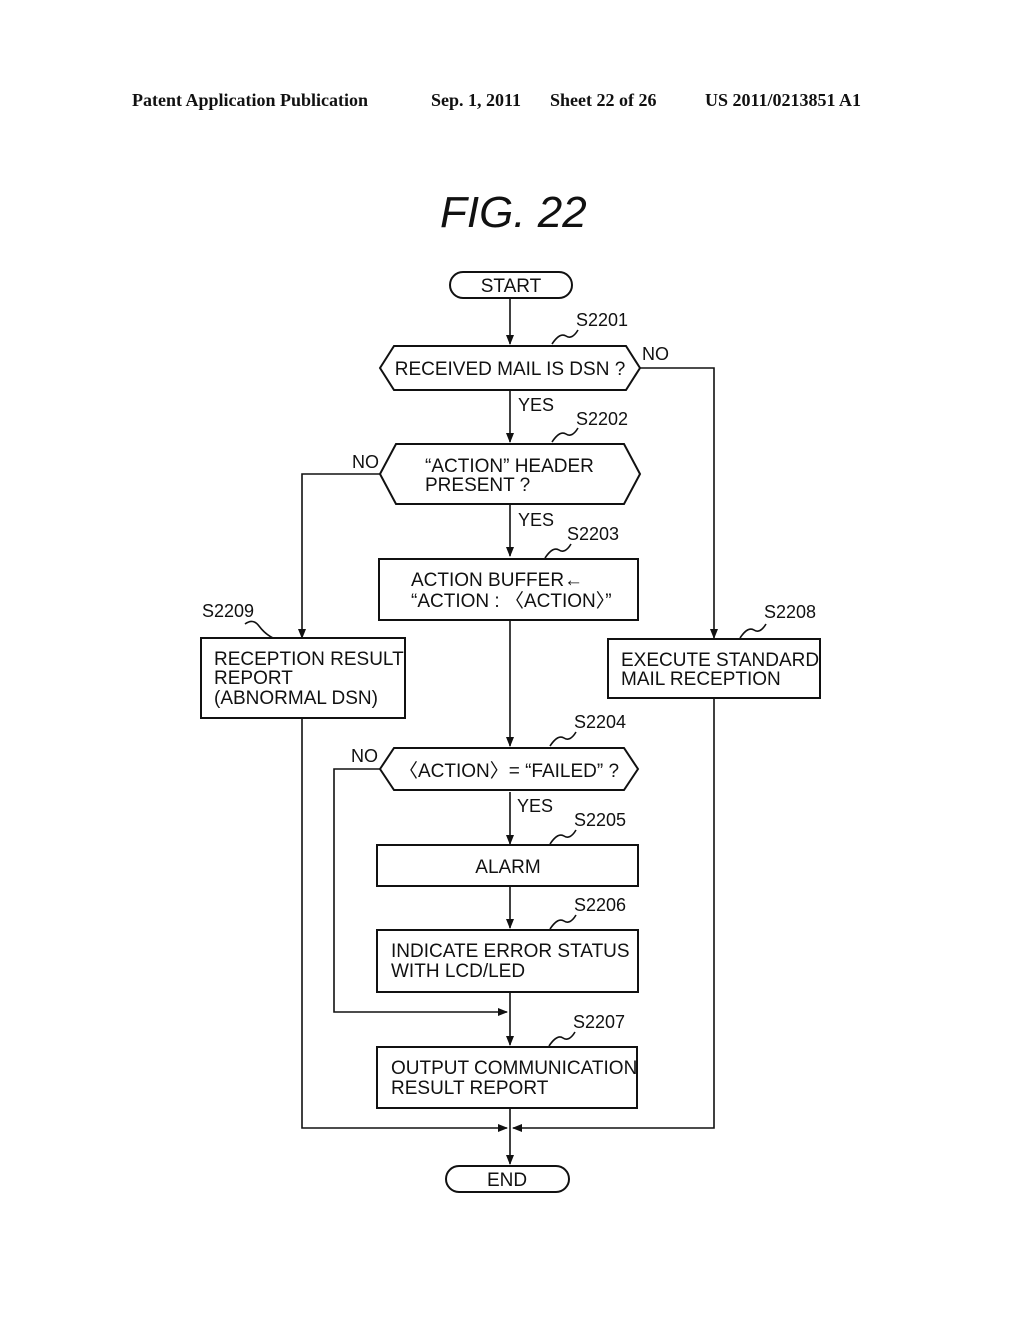 The height and width of the screenshot is (1320, 1024). Describe the element at coordinates (497, 580) in the screenshot. I see `s2203-line1: ACTION BUFFER←` at that location.